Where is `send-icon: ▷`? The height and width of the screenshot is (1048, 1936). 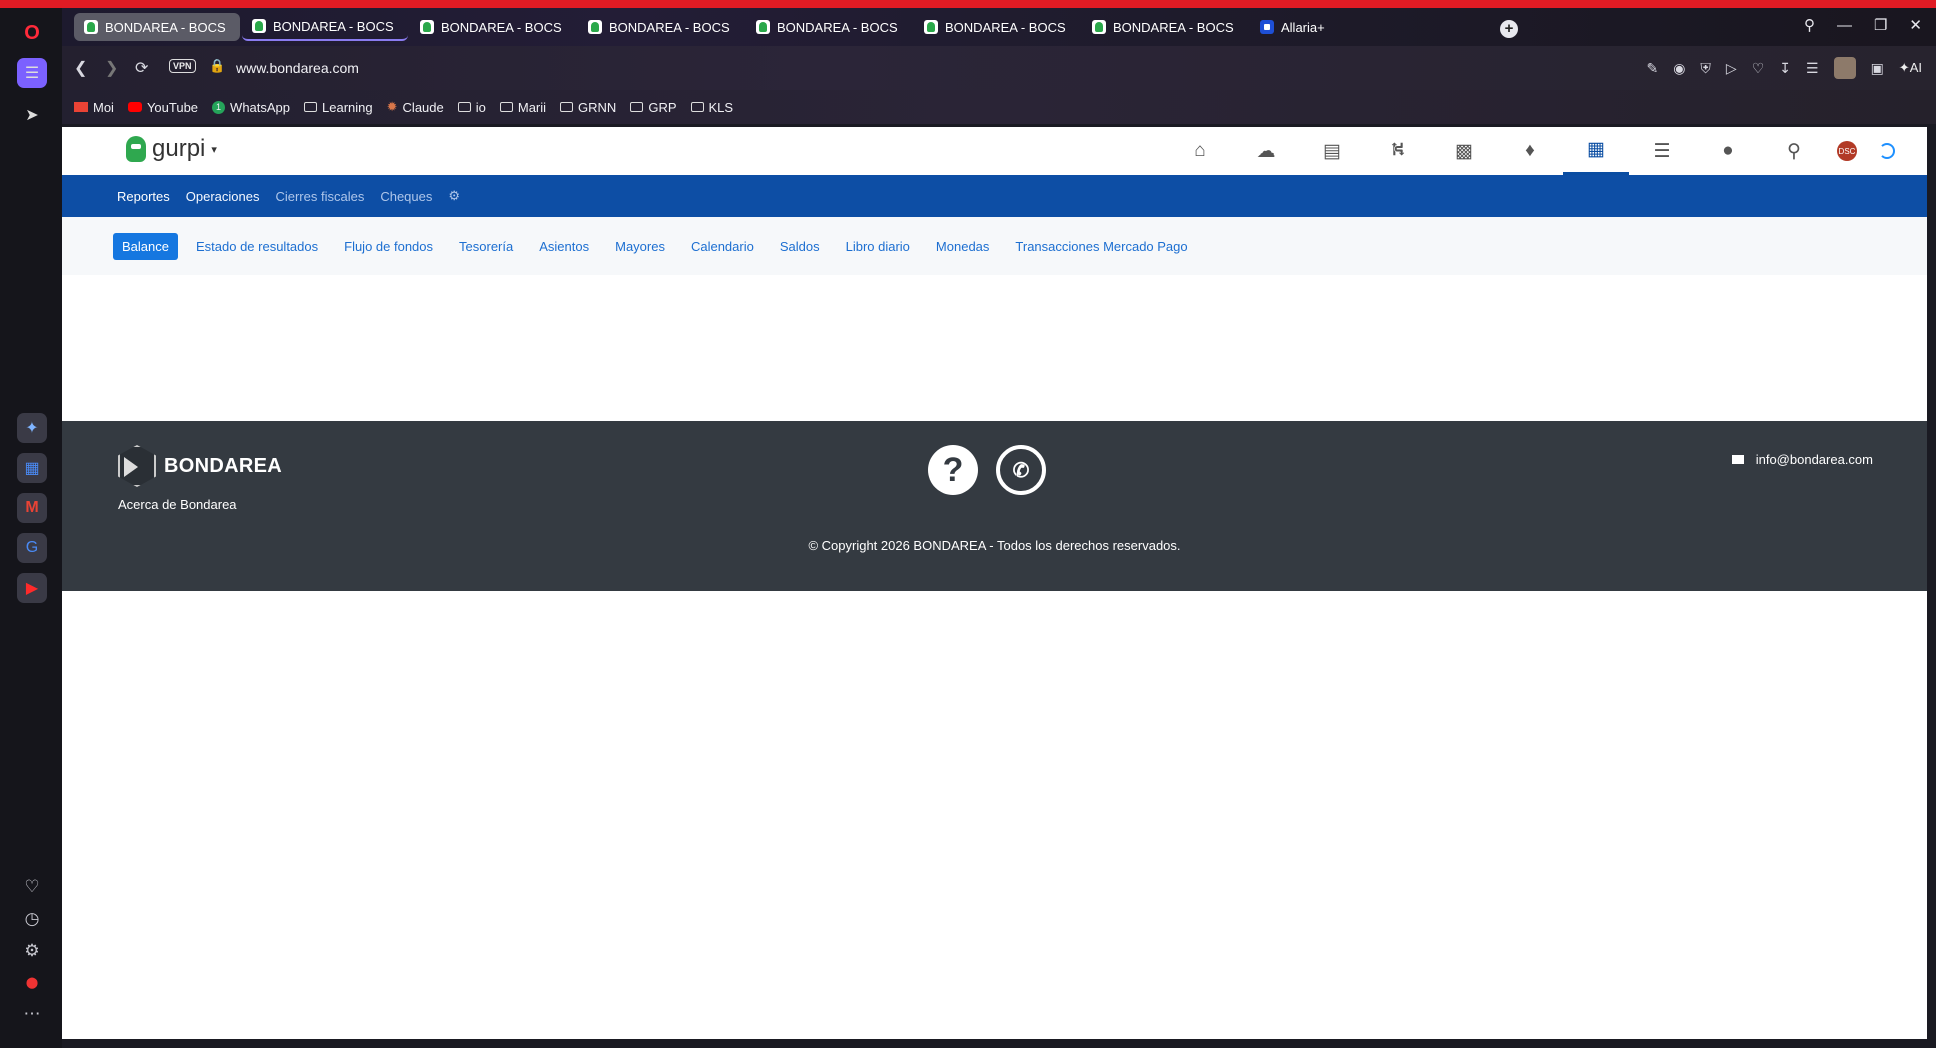
send-icon: ▷ is located at coordinates (1731, 68).